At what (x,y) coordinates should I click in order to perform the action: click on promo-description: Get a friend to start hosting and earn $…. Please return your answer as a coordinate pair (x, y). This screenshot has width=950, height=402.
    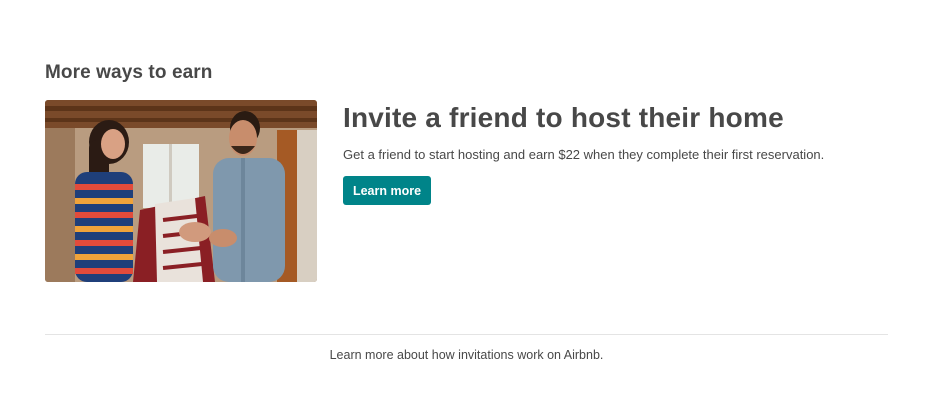
    Looking at the image, I should click on (584, 154).